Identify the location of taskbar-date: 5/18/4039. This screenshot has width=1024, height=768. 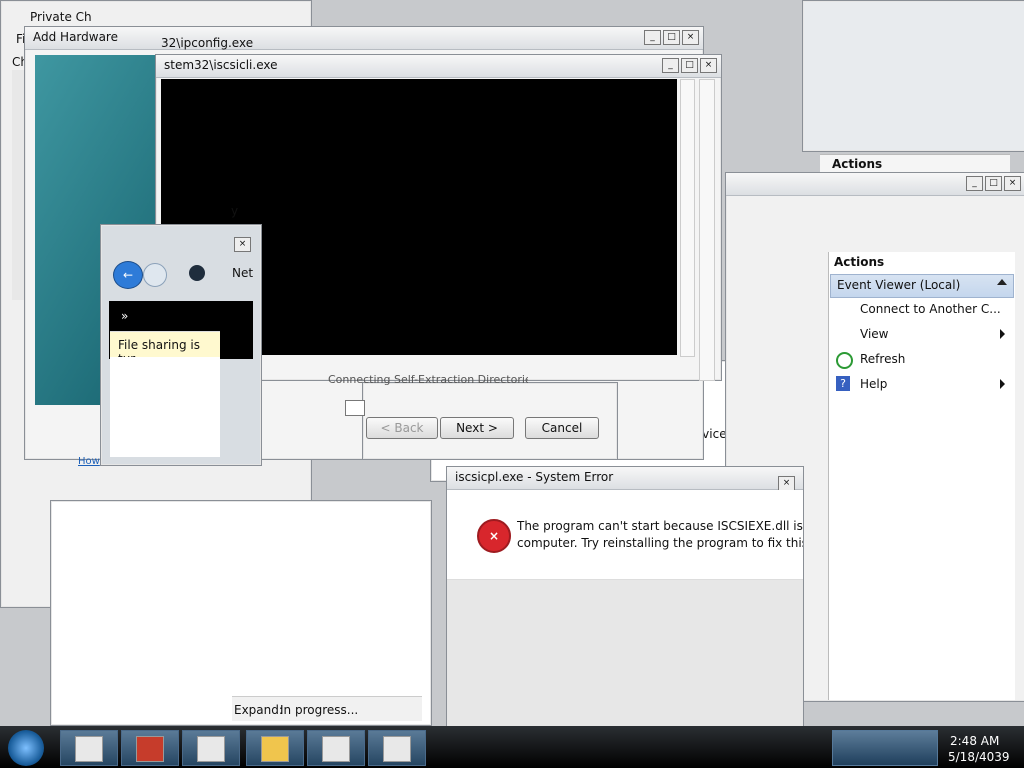
(979, 757).